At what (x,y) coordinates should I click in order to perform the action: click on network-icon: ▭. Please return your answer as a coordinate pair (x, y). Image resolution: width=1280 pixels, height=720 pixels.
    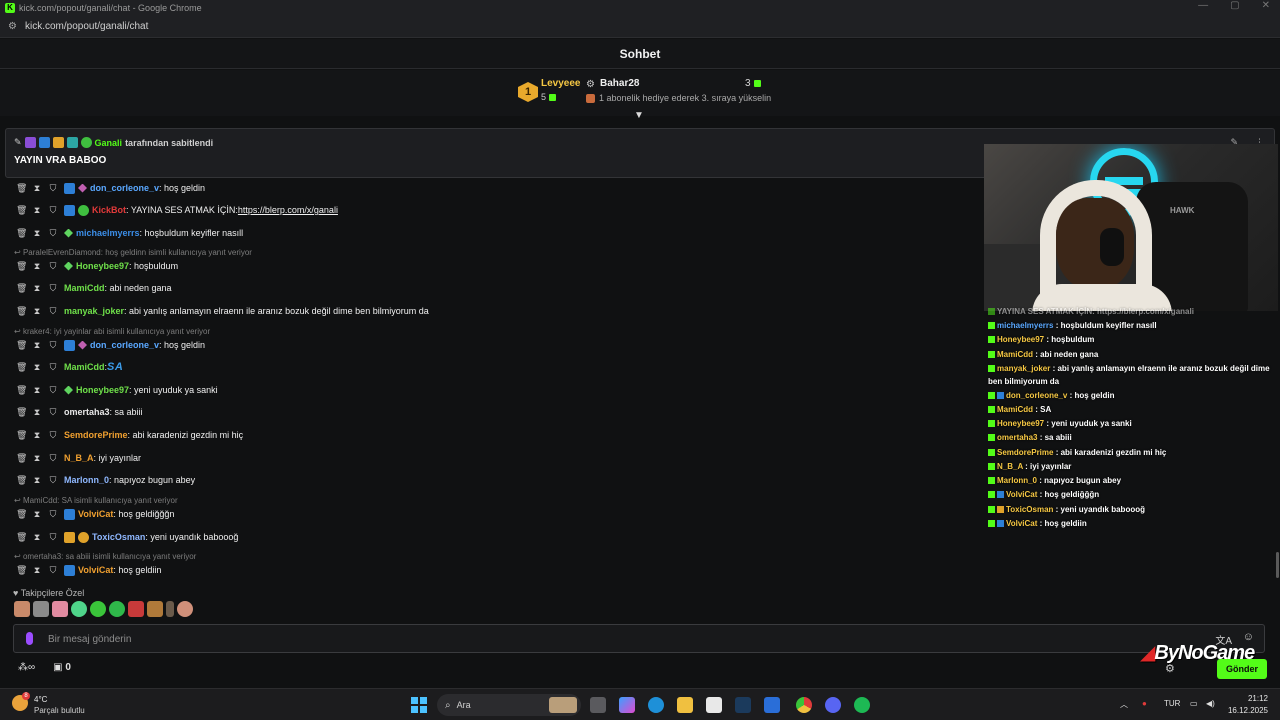
    Looking at the image, I should click on (1194, 703).